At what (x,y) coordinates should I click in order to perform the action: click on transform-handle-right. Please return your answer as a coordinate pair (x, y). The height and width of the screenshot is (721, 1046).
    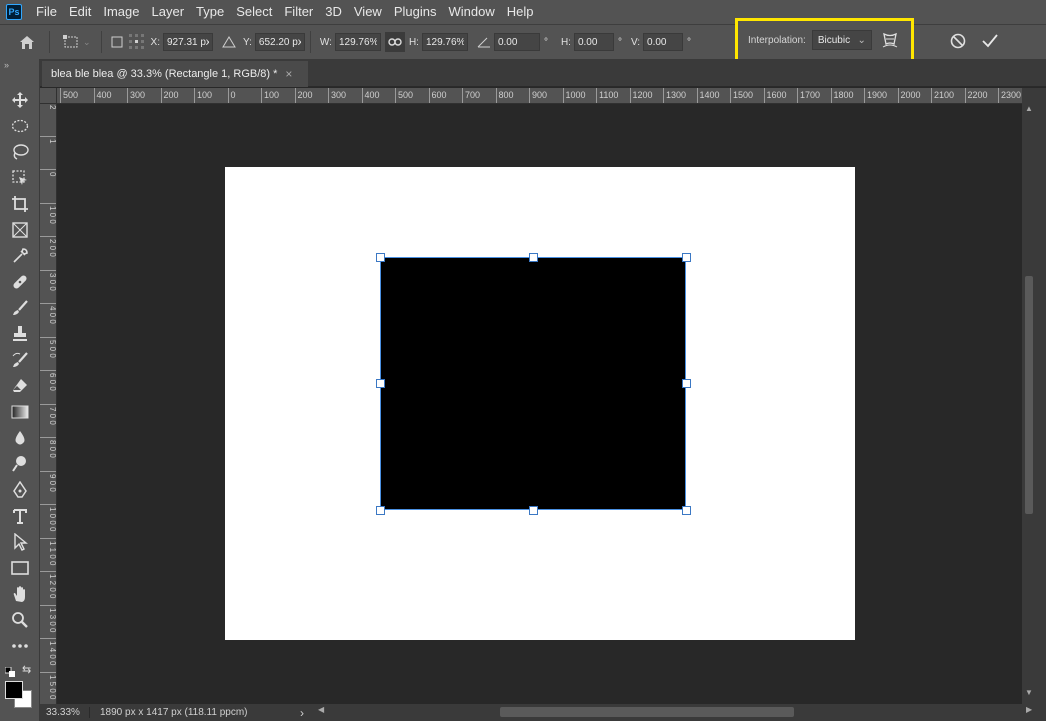
    Looking at the image, I should click on (686, 383).